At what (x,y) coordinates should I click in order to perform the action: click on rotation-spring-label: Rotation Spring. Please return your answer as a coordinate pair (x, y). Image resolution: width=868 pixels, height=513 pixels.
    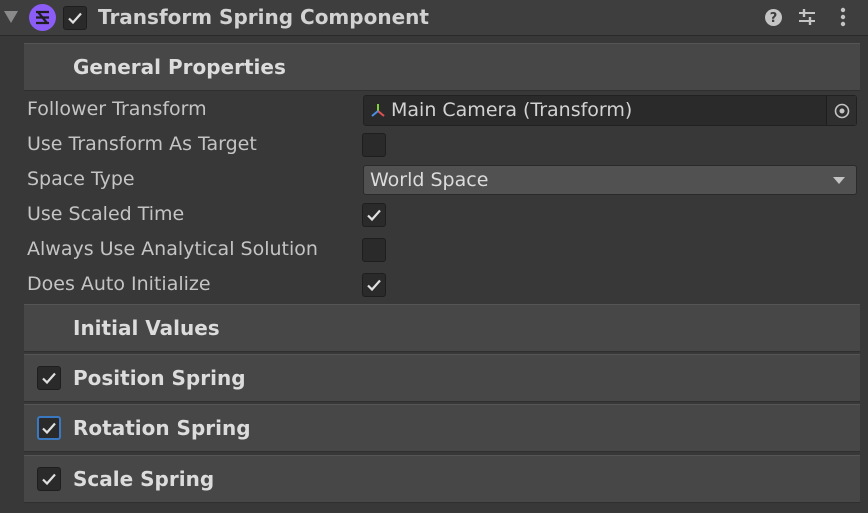
    Looking at the image, I should click on (162, 428).